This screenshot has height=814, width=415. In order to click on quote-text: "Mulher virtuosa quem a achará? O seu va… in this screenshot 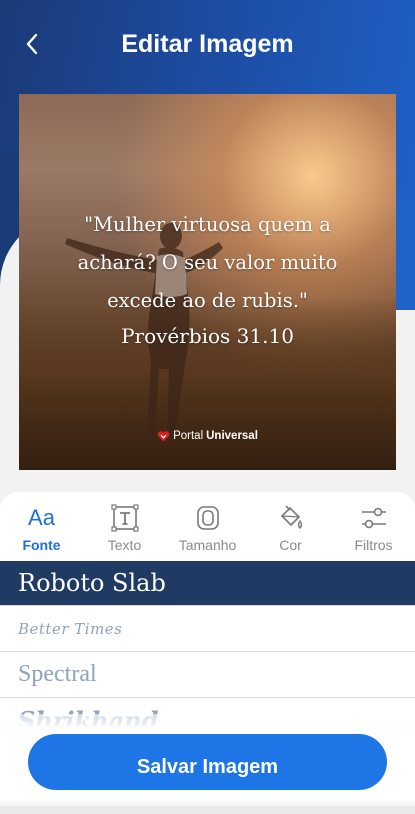, I will do `click(207, 263)`.